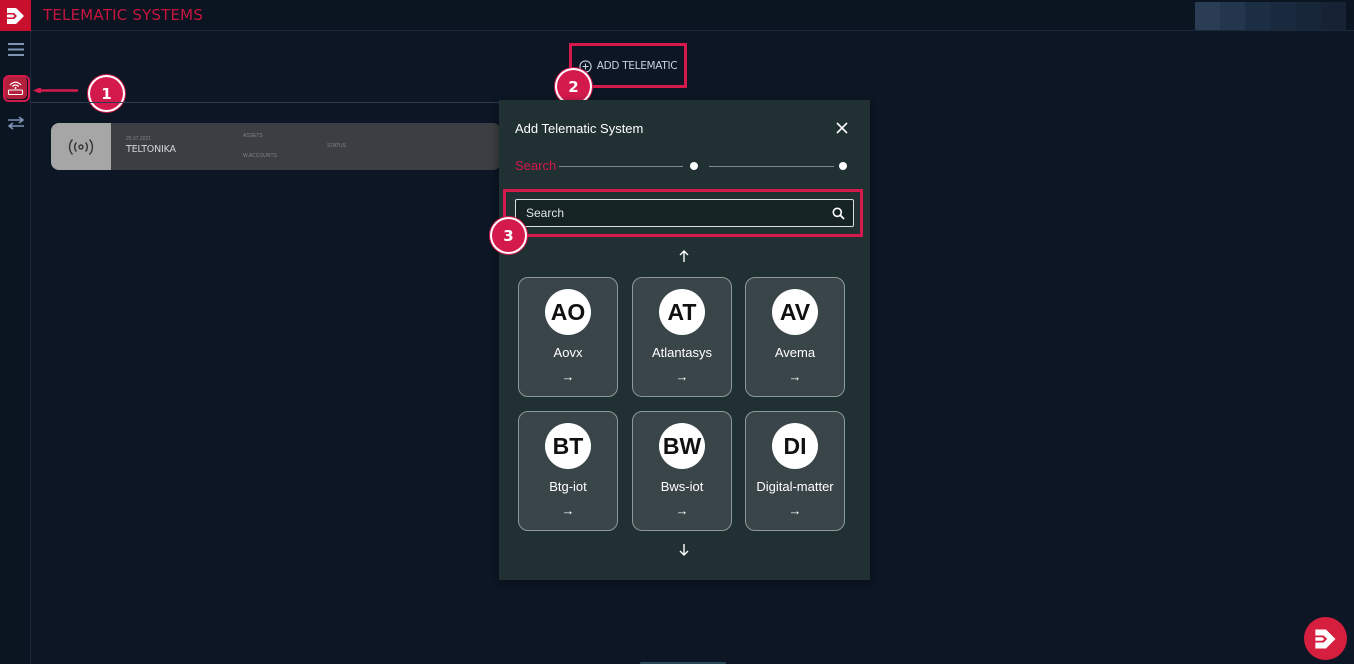 This screenshot has width=1354, height=664. Describe the element at coordinates (253, 136) in the screenshot. I see `card-assets-label: ASSETS` at that location.